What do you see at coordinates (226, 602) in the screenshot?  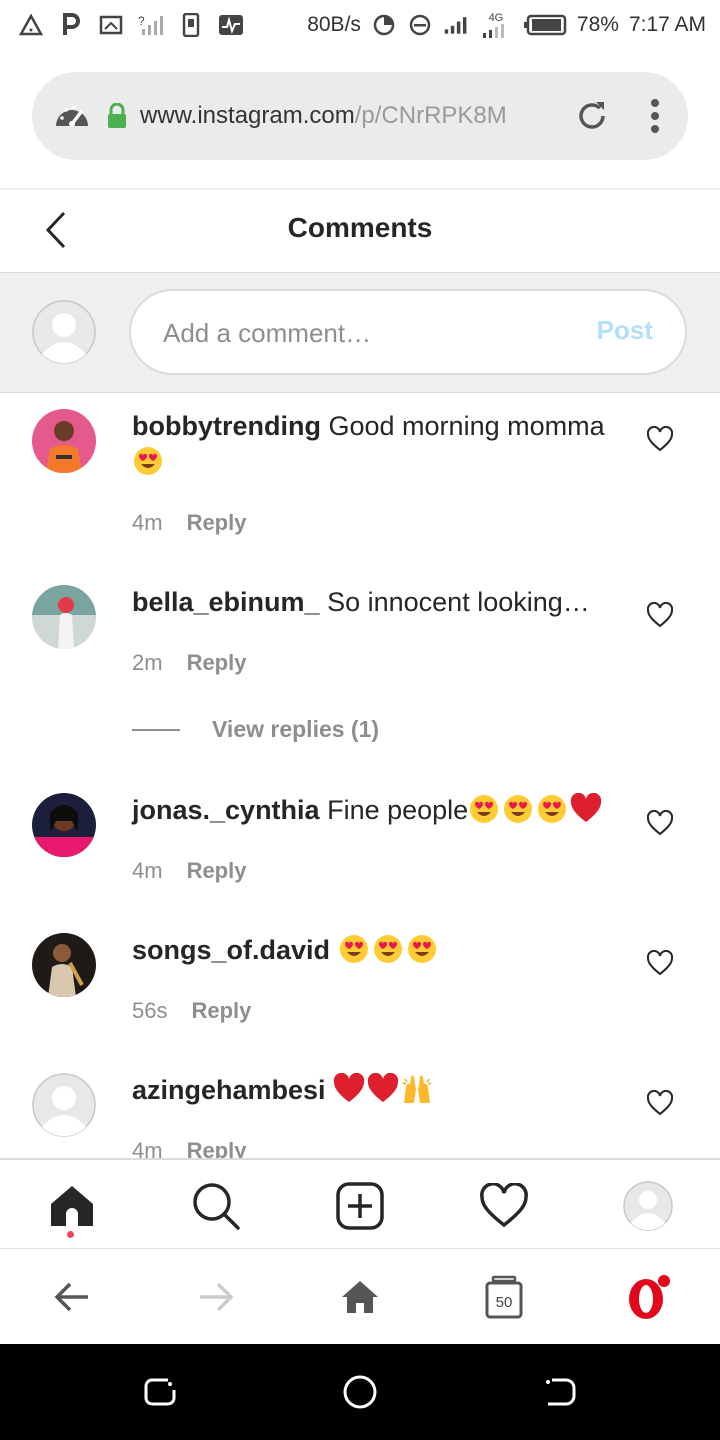 I see `comment-username: bella_ebinum_` at bounding box center [226, 602].